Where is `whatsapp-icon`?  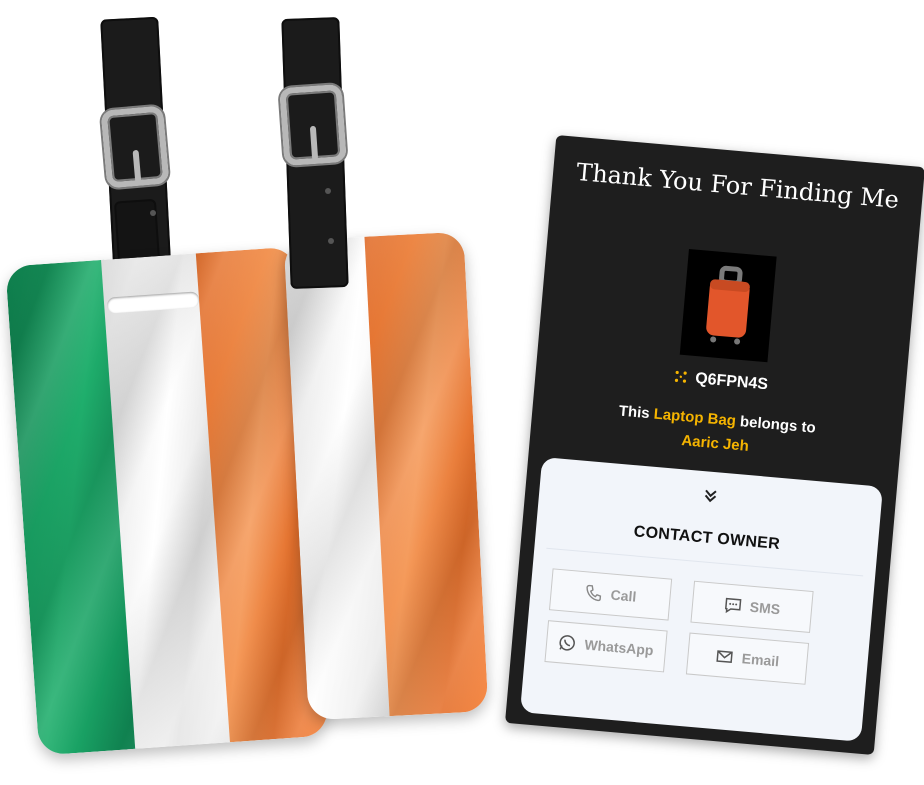
whatsapp-icon is located at coordinates (567, 643).